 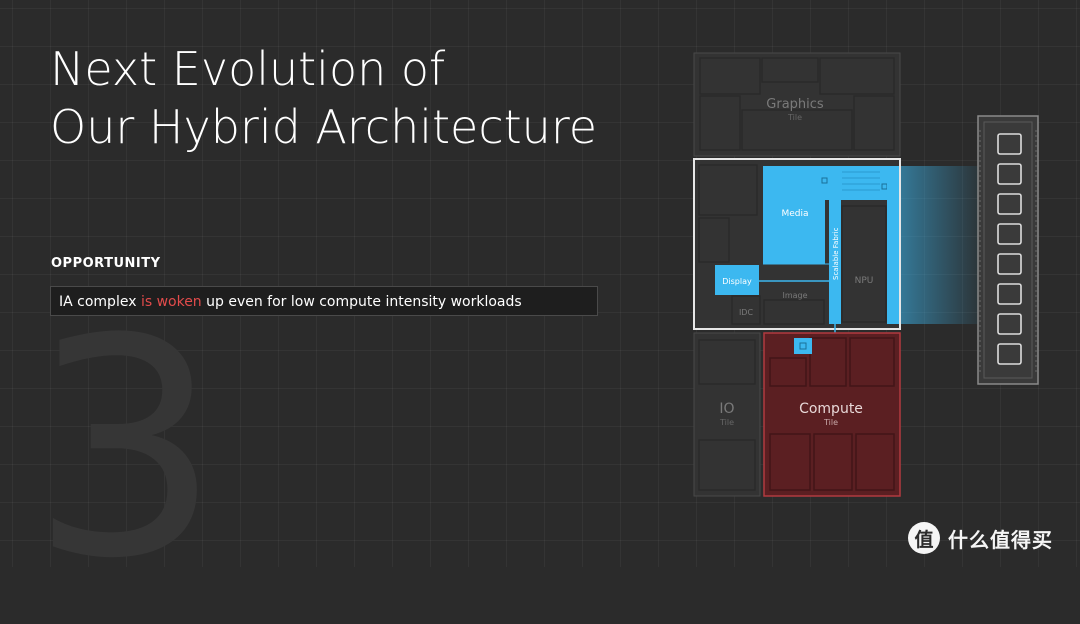 What do you see at coordinates (1000, 539) in the screenshot?
I see `watermark-text: 什么值得买` at bounding box center [1000, 539].